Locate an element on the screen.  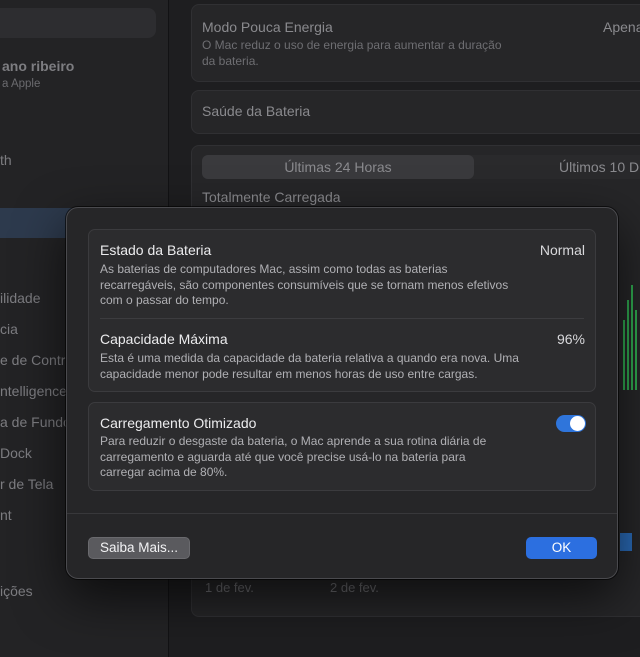
sidebar-user-name: ano ribeiro is located at coordinates (38, 66).